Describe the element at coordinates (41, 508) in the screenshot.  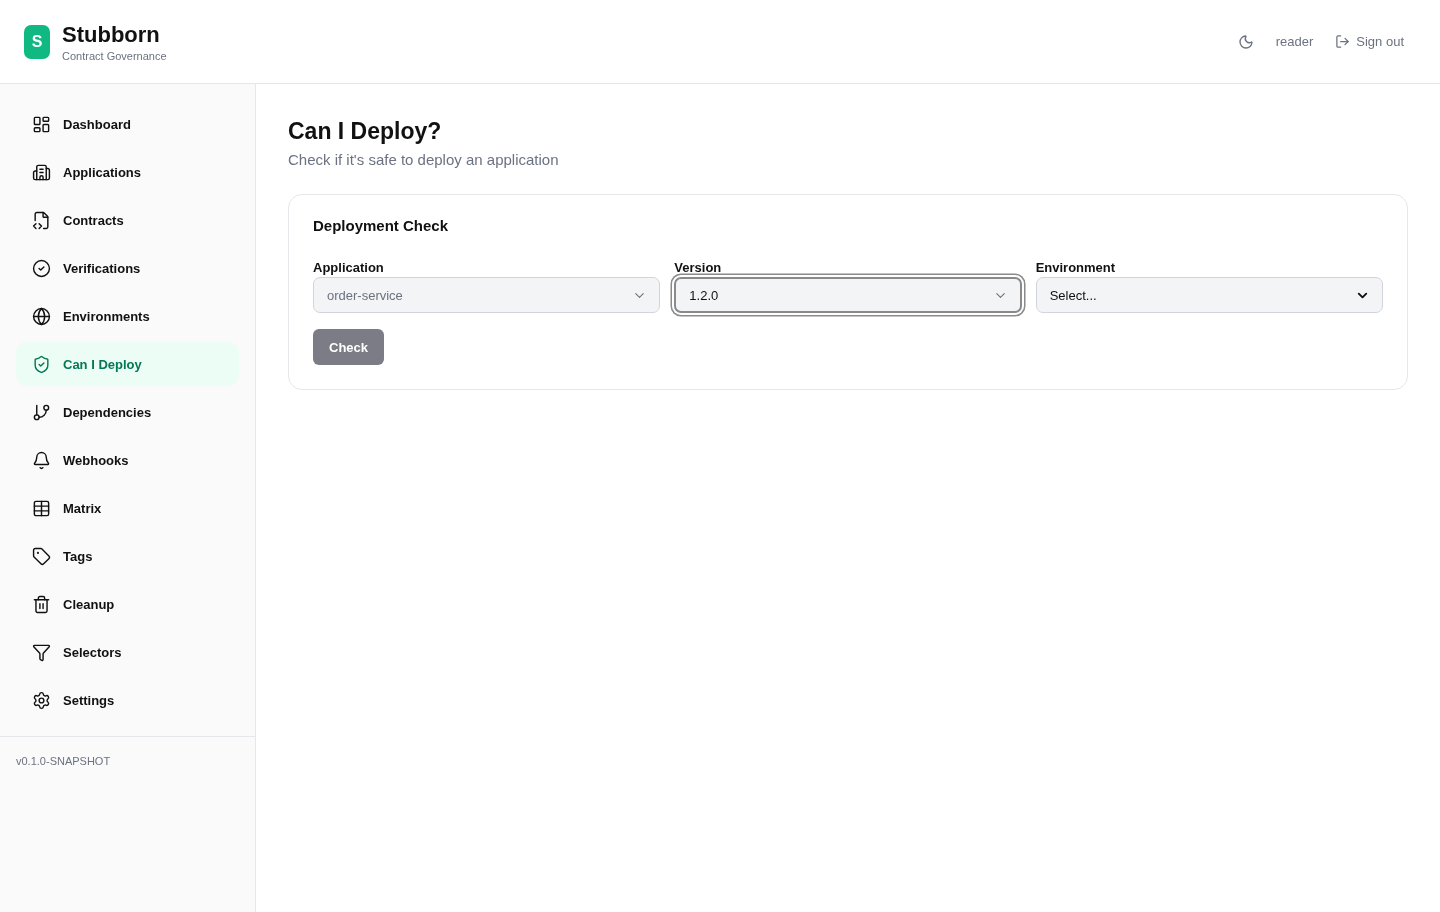
I see `table-icon` at that location.